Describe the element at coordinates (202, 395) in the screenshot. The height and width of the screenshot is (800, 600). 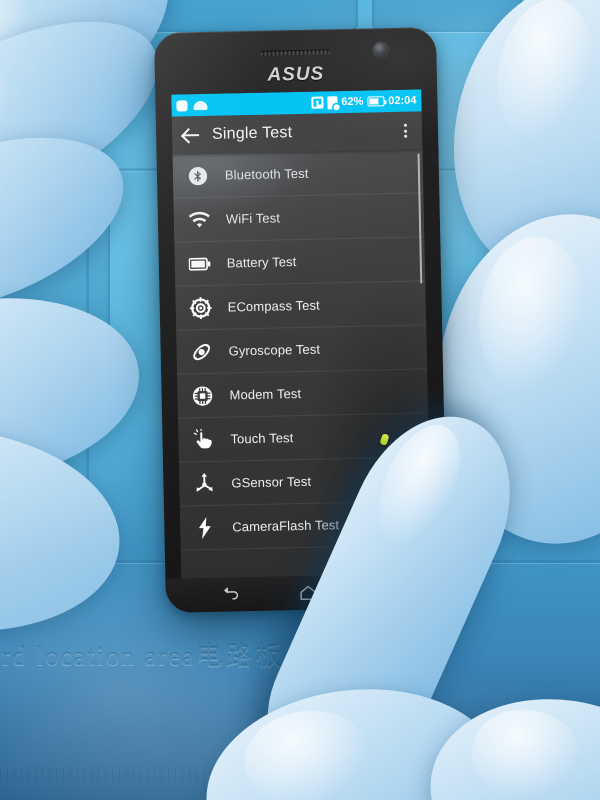
I see `chip-icon` at that location.